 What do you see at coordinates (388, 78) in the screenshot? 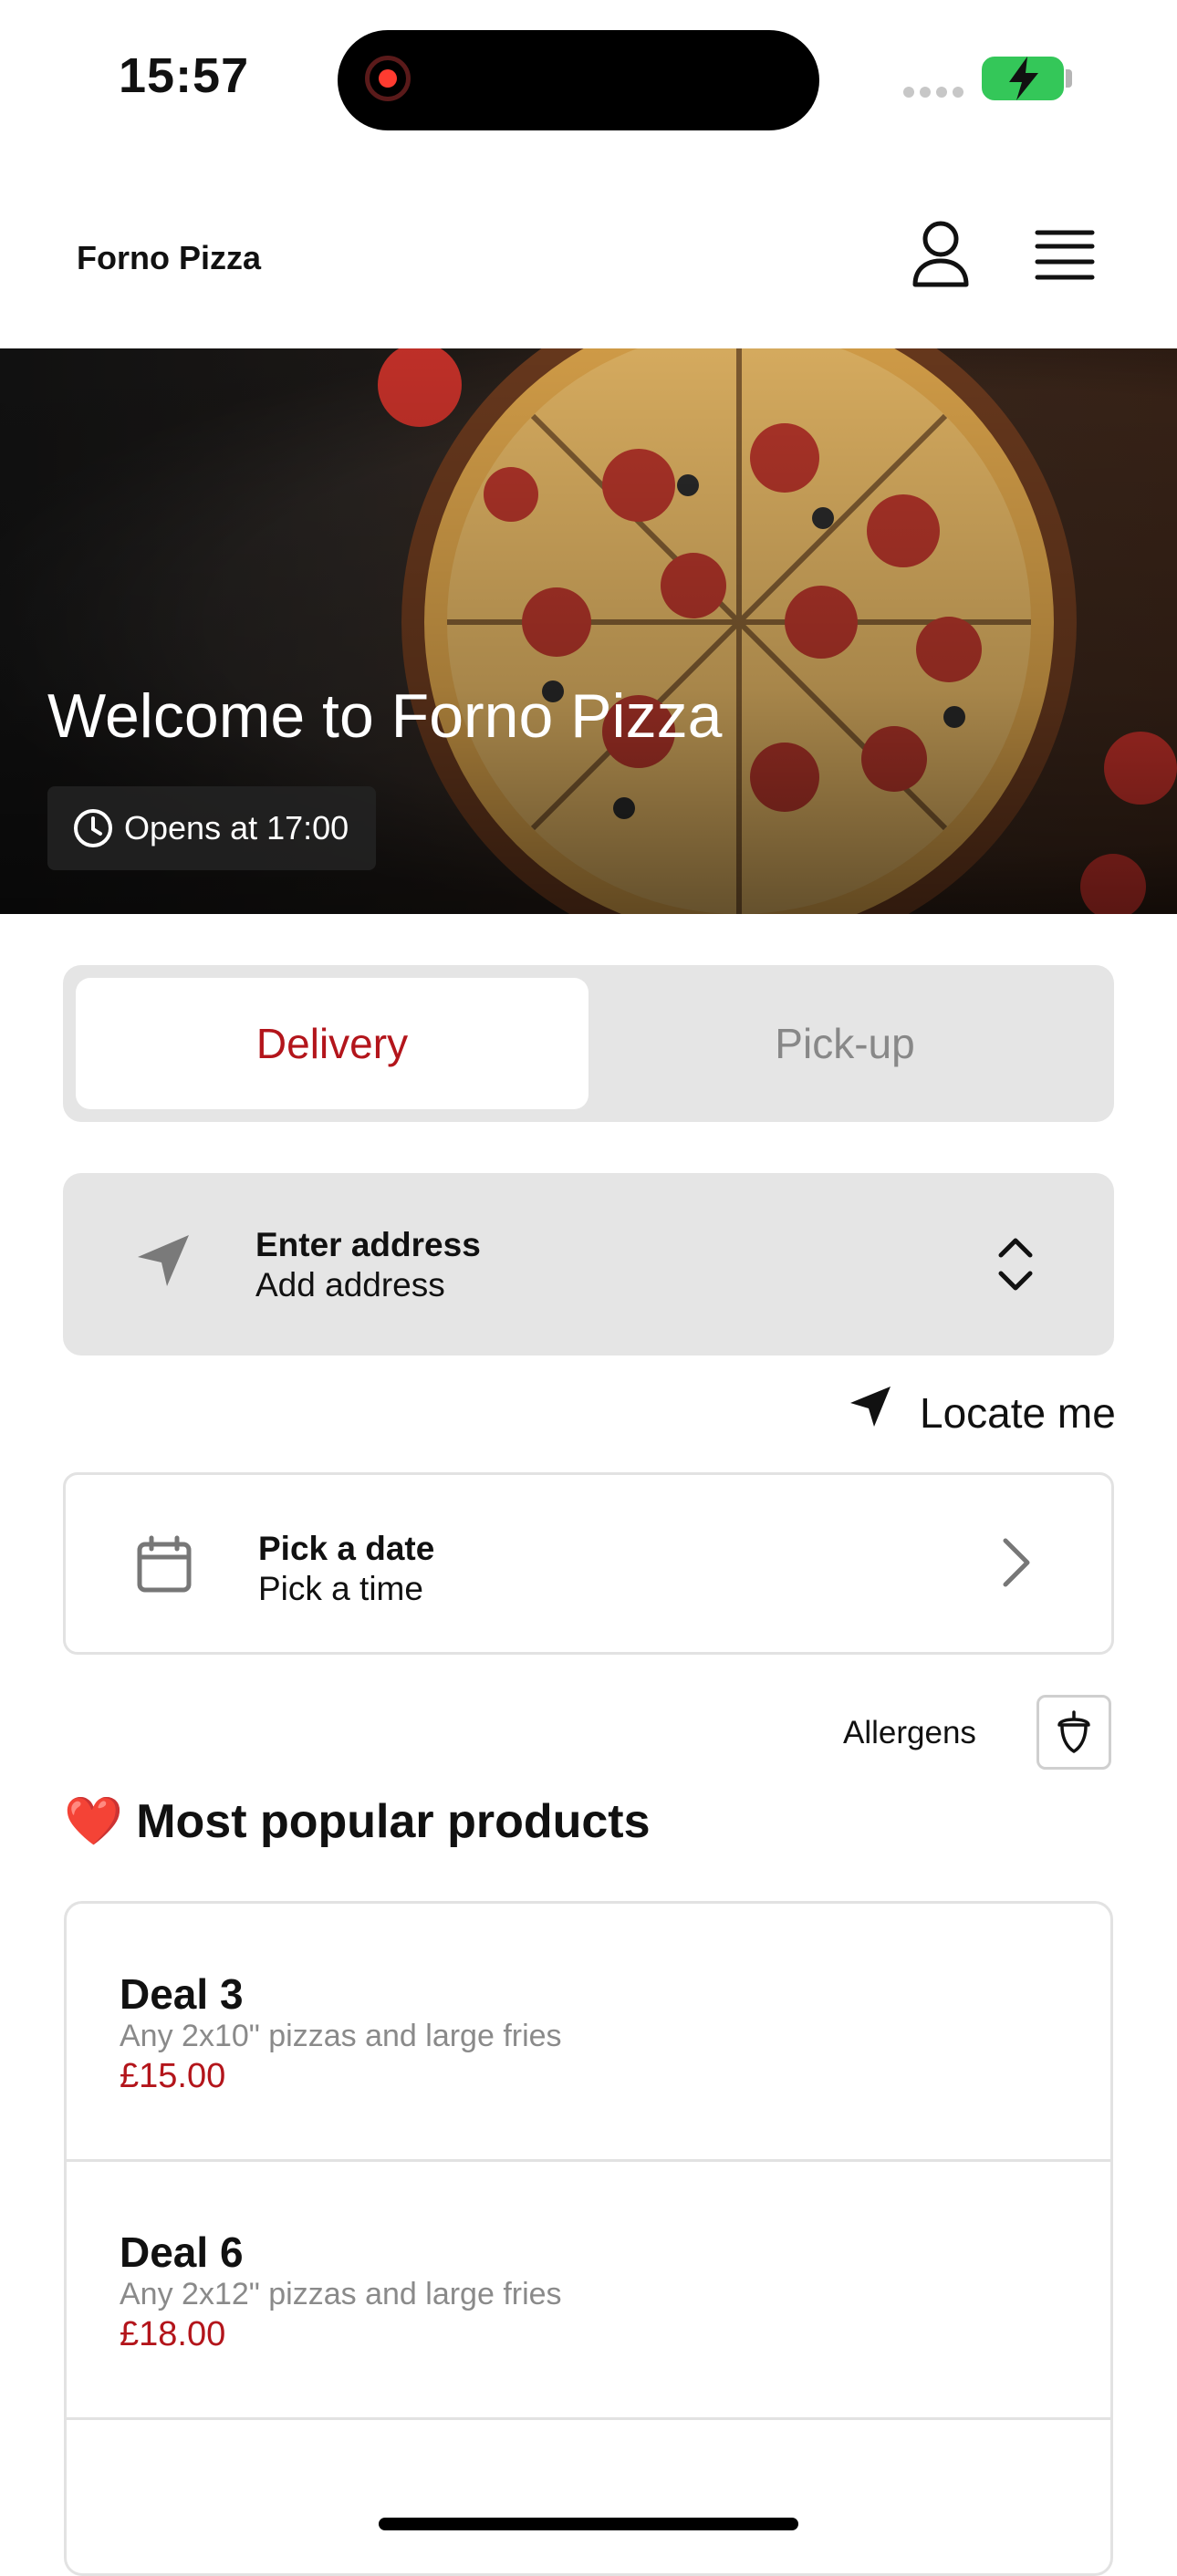
I see `recording-indicator-icon` at bounding box center [388, 78].